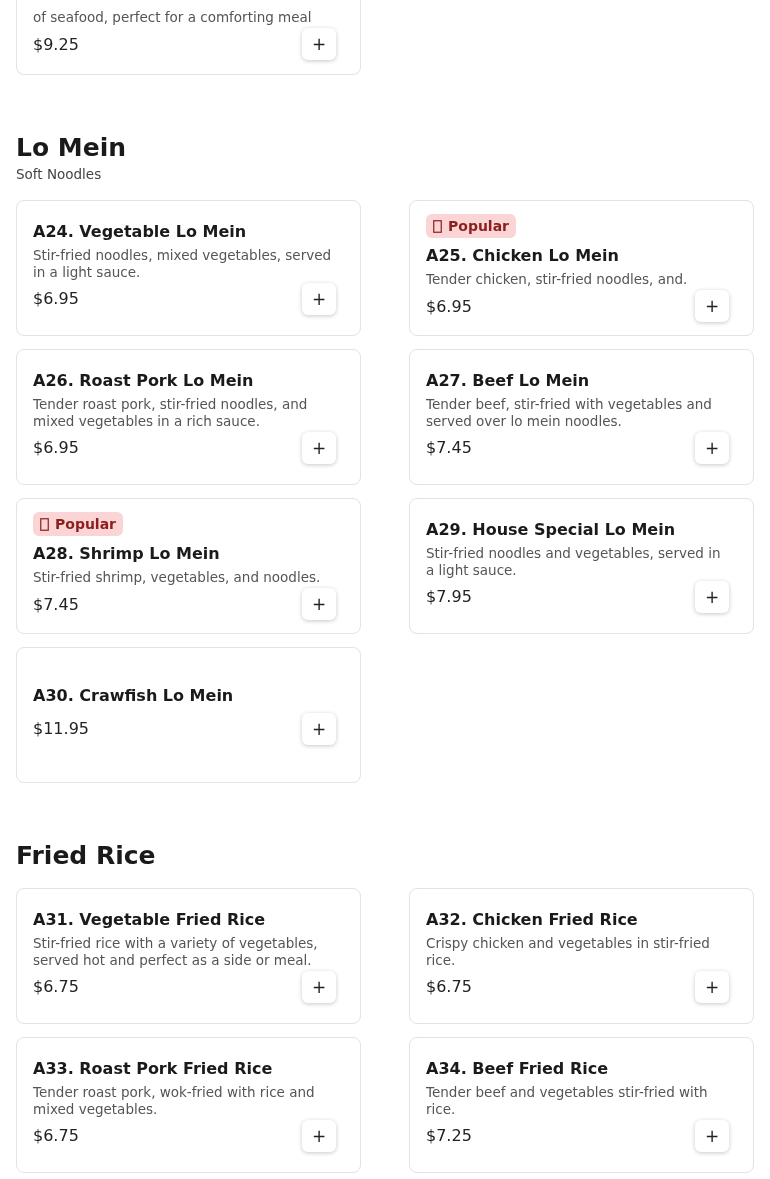  What do you see at coordinates (71, 147) in the screenshot?
I see `section-title: Lo Mein` at bounding box center [71, 147].